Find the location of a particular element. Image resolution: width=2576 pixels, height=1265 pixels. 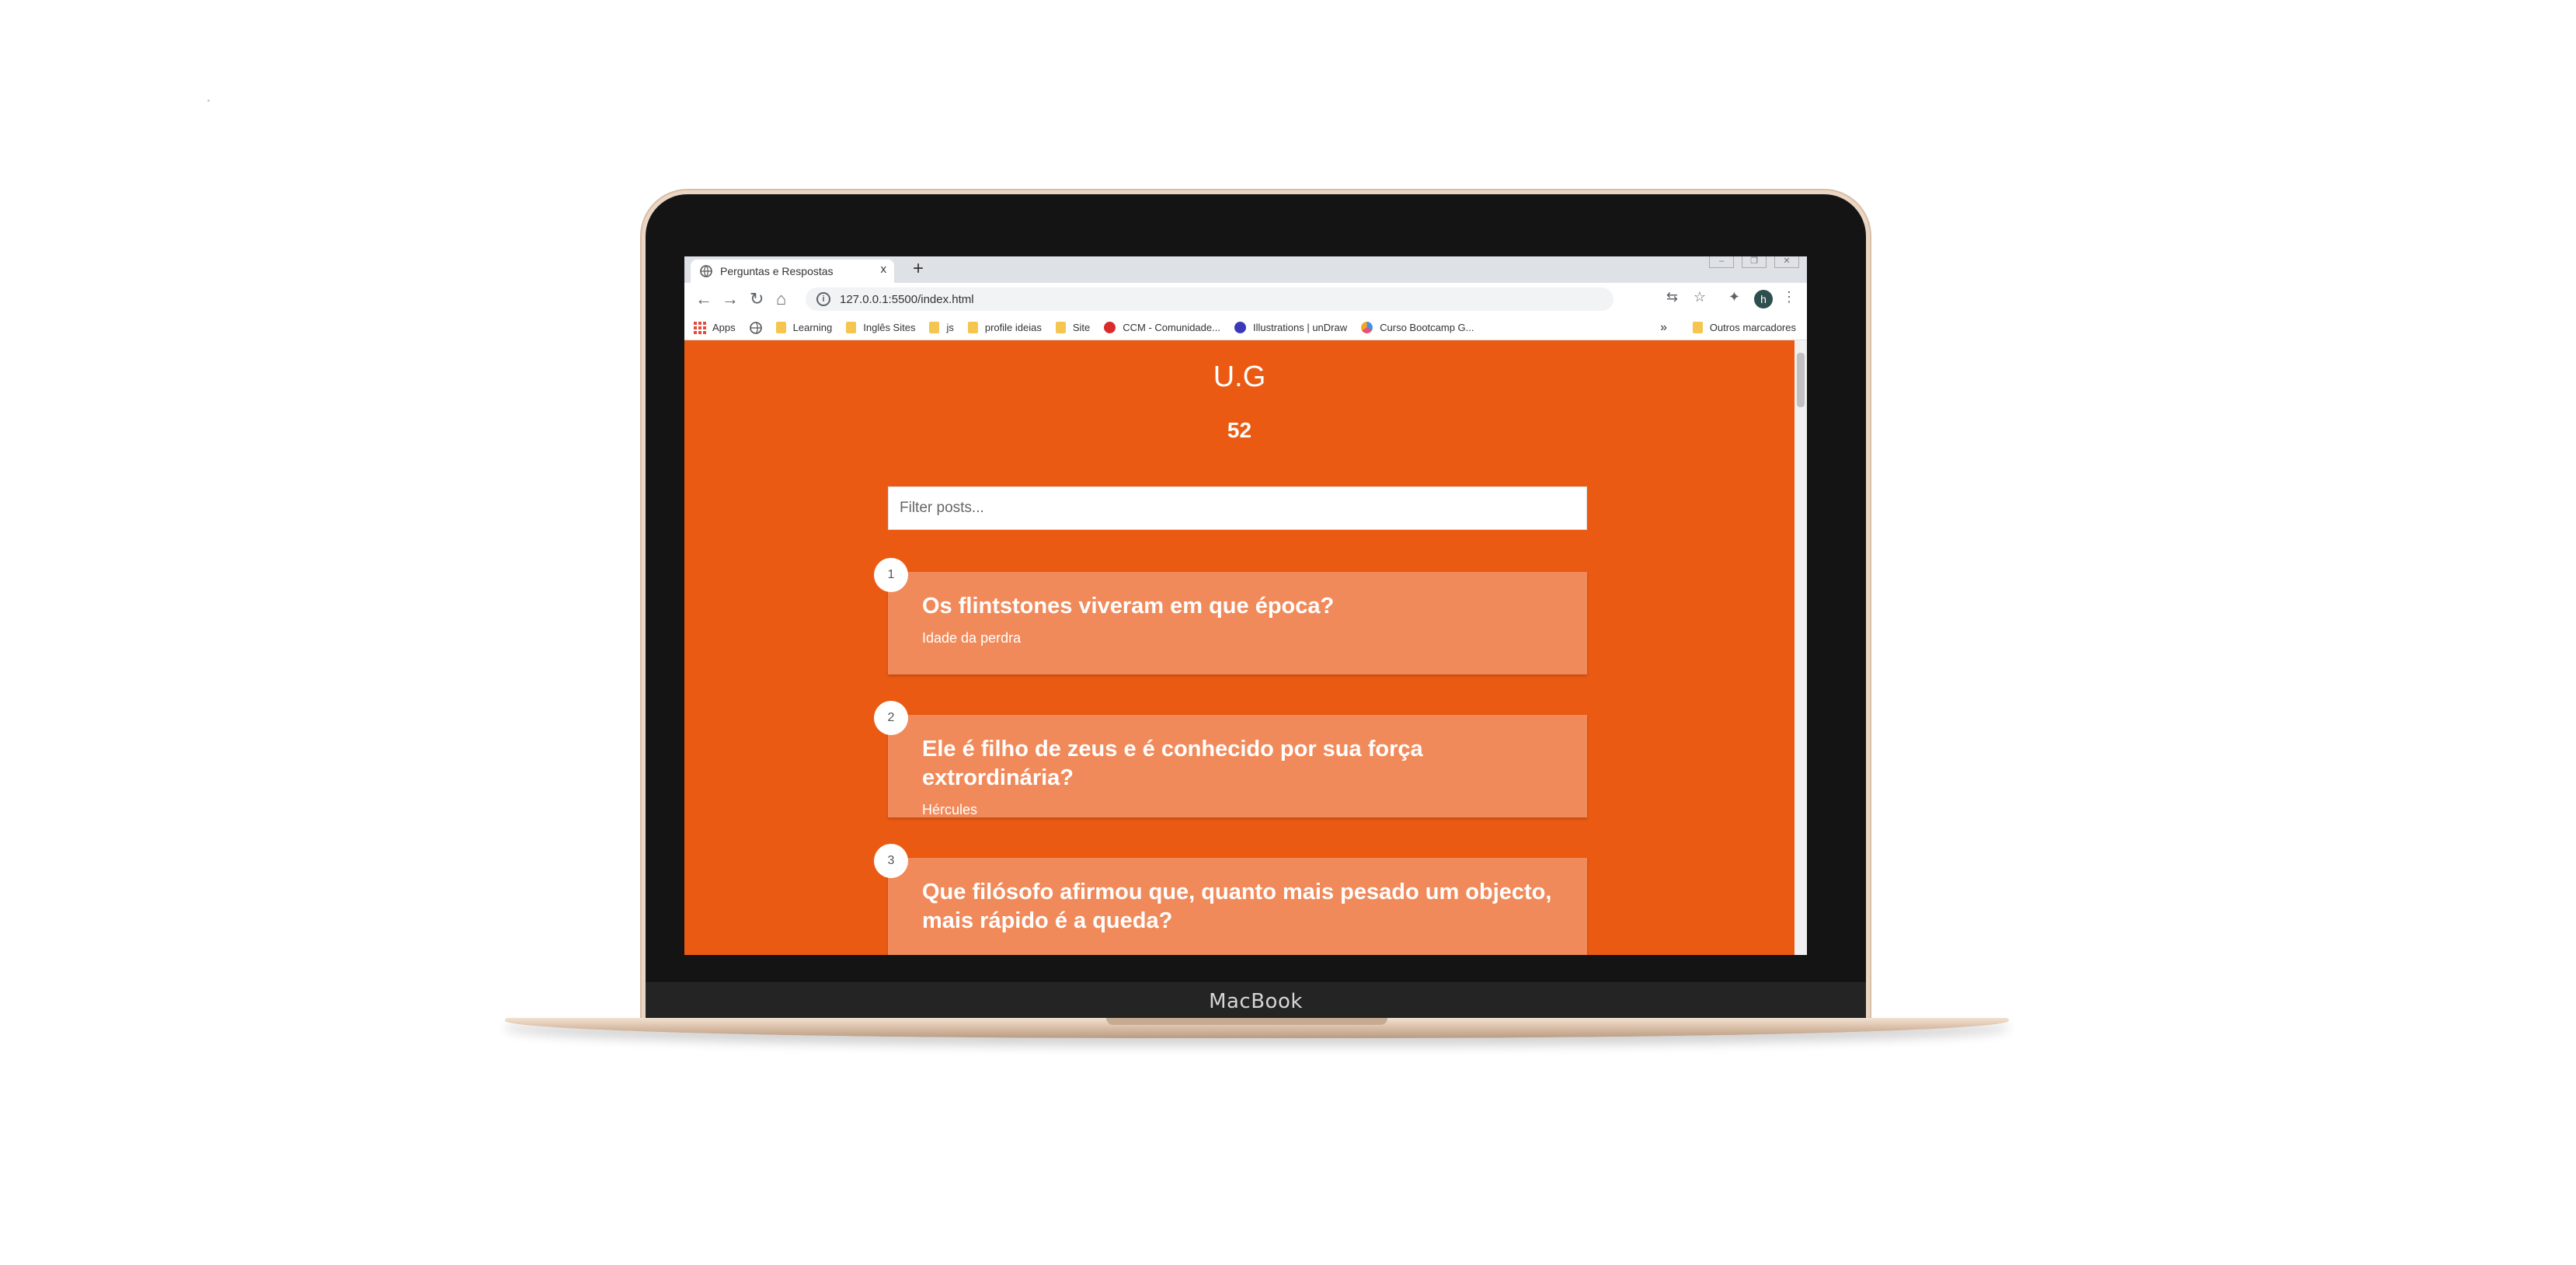

browser-tab: Perguntas e Respostas x is located at coordinates (792, 271).